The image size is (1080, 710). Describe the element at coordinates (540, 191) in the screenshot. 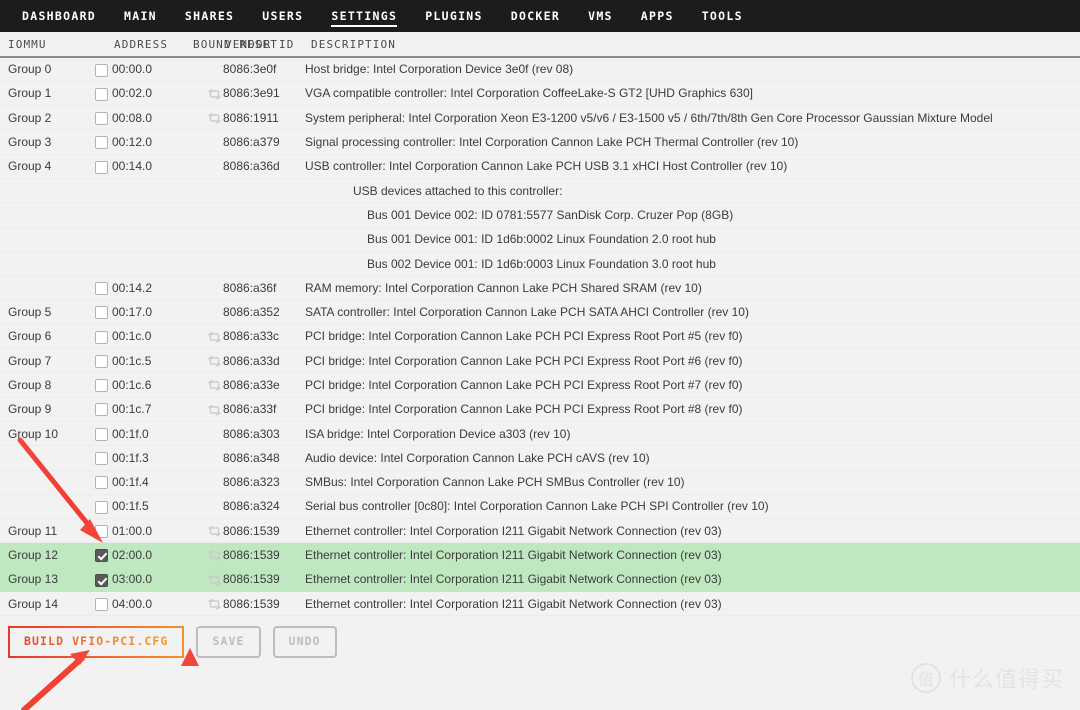

I see `table-row: USB devices attached to this controller:` at that location.